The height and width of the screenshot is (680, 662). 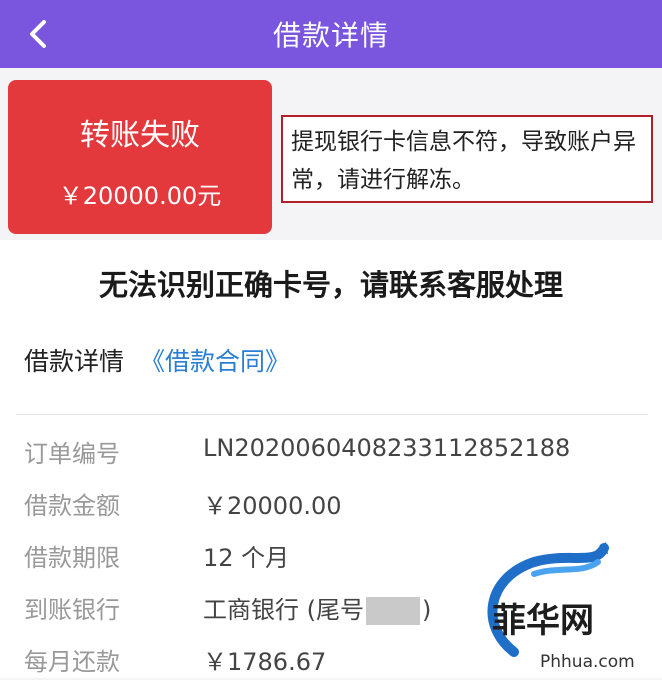 I want to click on info-row-amount: 借款金额 ￥20000.00, so click(x=331, y=501).